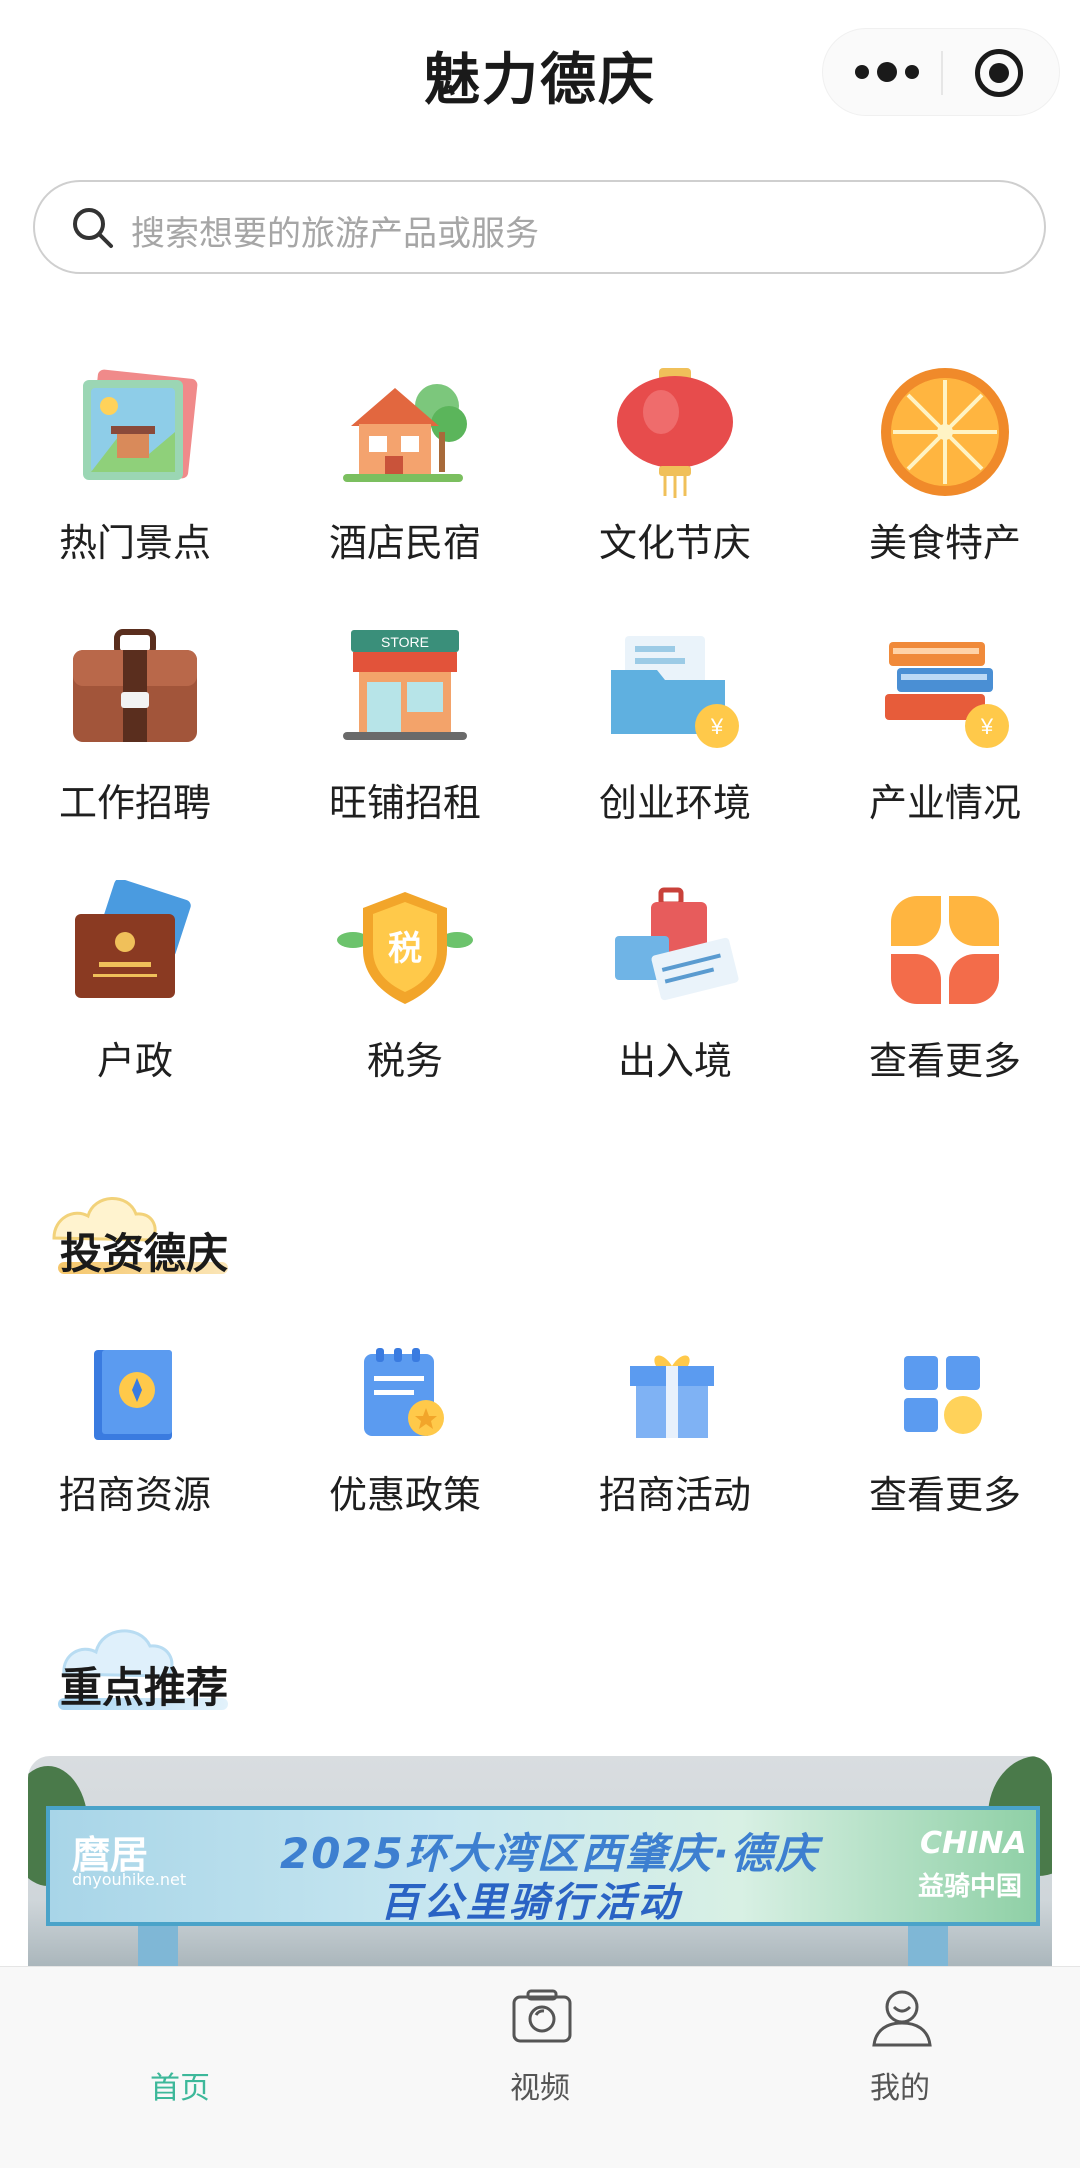 The image size is (1080, 2168). Describe the element at coordinates (674, 803) in the screenshot. I see `service-label: 创业环境` at that location.